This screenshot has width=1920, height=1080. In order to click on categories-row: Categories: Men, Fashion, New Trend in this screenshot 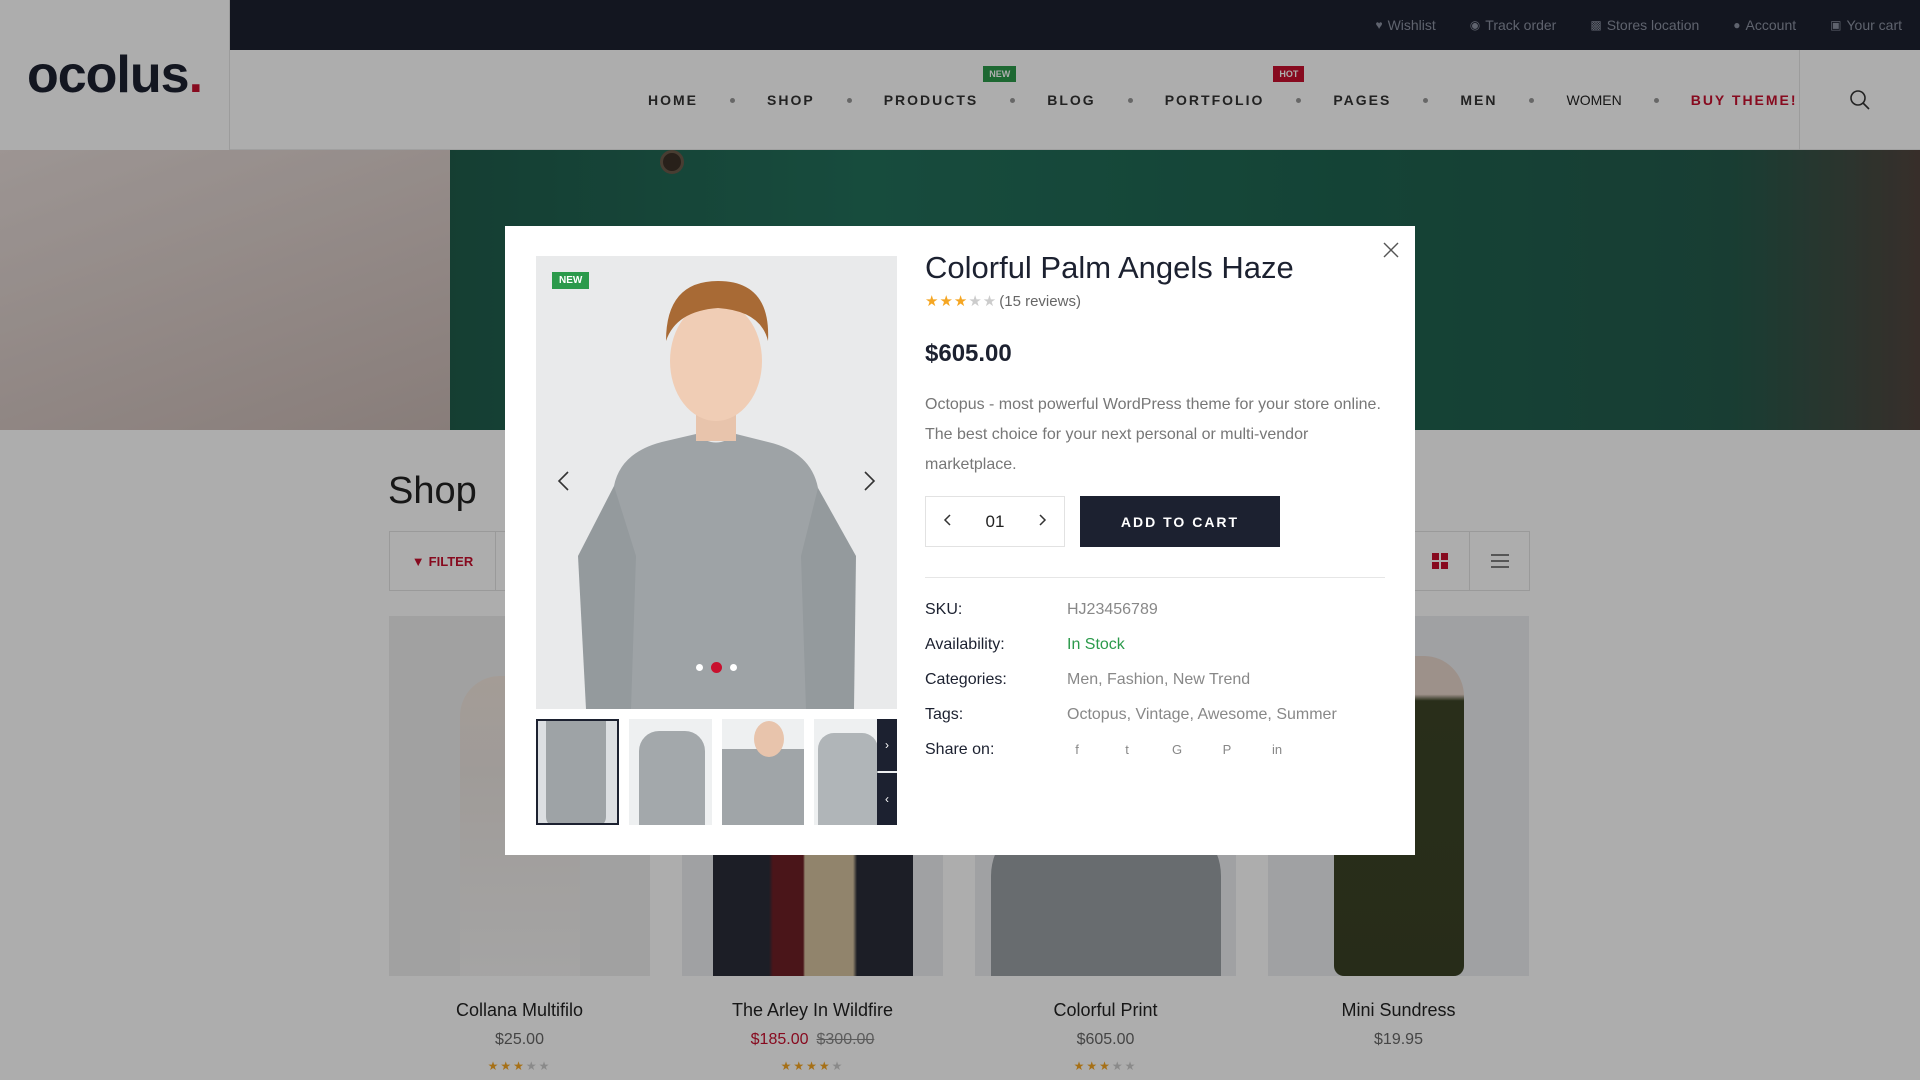, I will do `click(1155, 679)`.